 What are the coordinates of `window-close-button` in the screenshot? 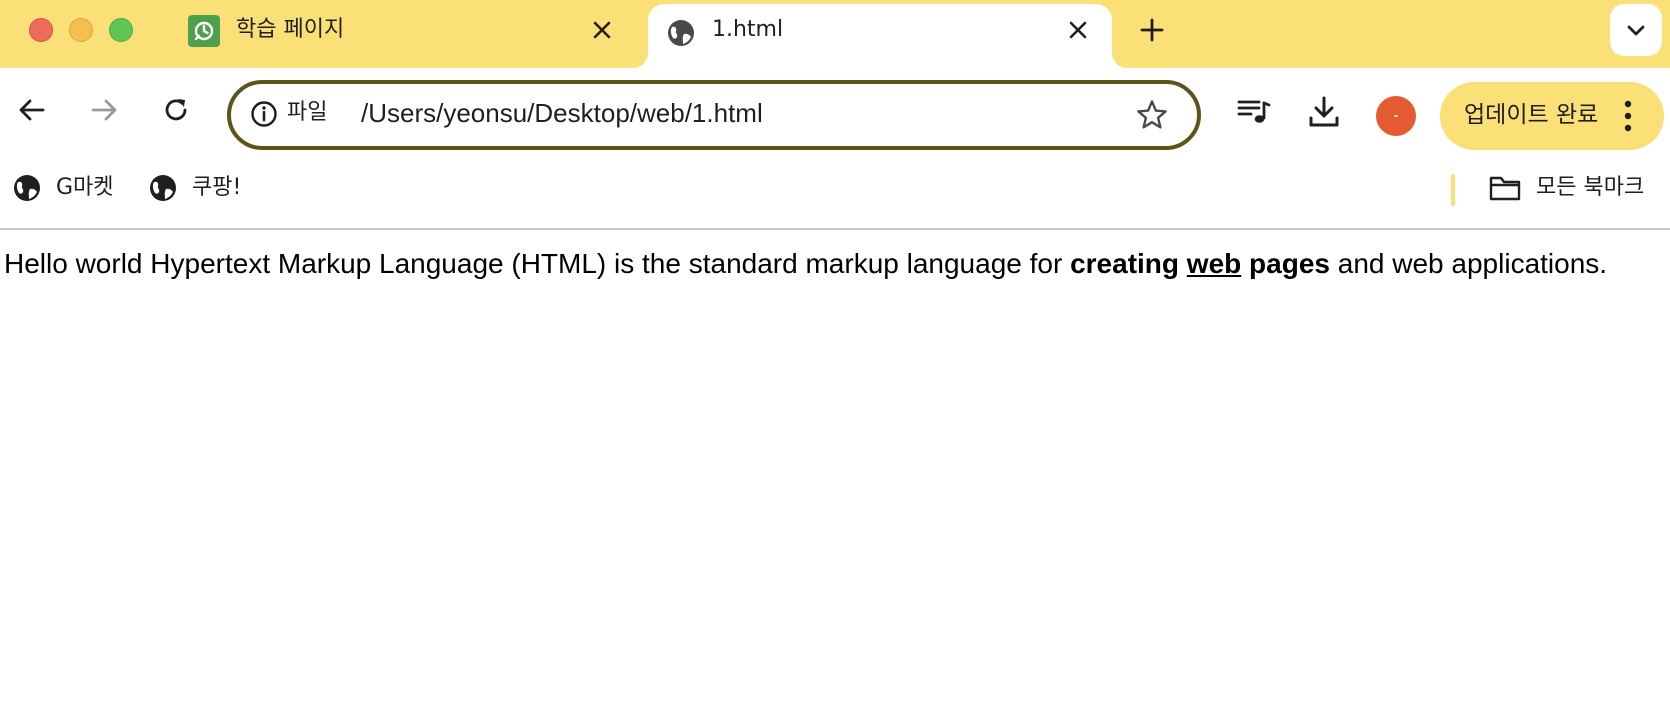 It's located at (41, 30).